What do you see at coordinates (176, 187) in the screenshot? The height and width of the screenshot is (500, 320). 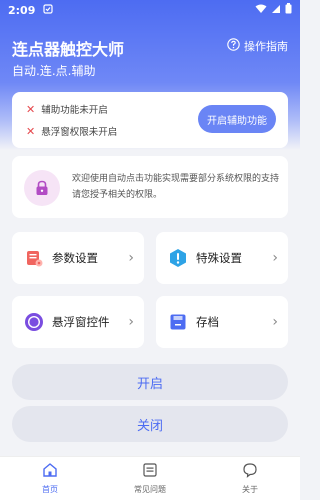 I see `notice-text: 欢迎使用自动点击功能实现需要部分系统权限的支持请您授予相关的权限。` at bounding box center [176, 187].